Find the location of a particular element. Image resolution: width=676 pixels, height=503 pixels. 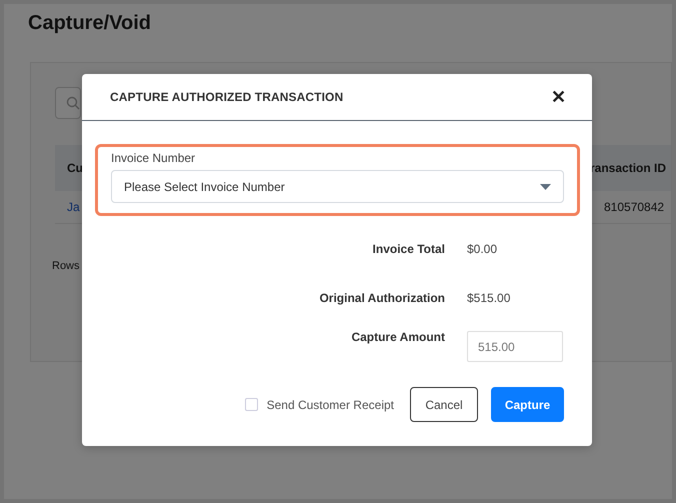

capture-button: Capture is located at coordinates (527, 404).